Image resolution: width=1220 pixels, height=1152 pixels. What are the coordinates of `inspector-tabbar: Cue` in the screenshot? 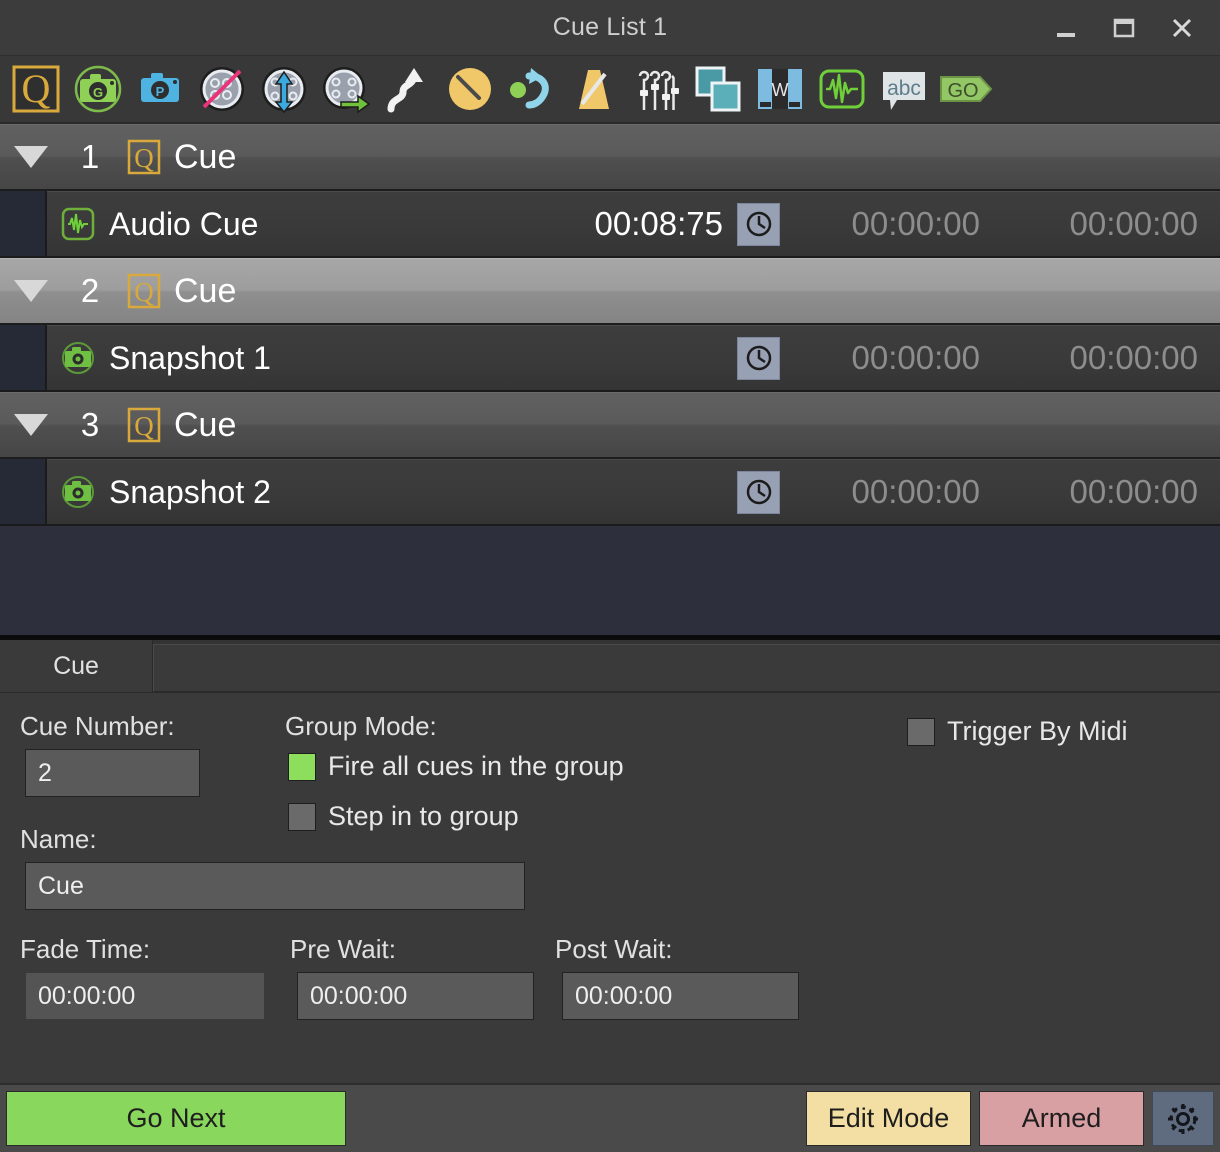 It's located at (610, 666).